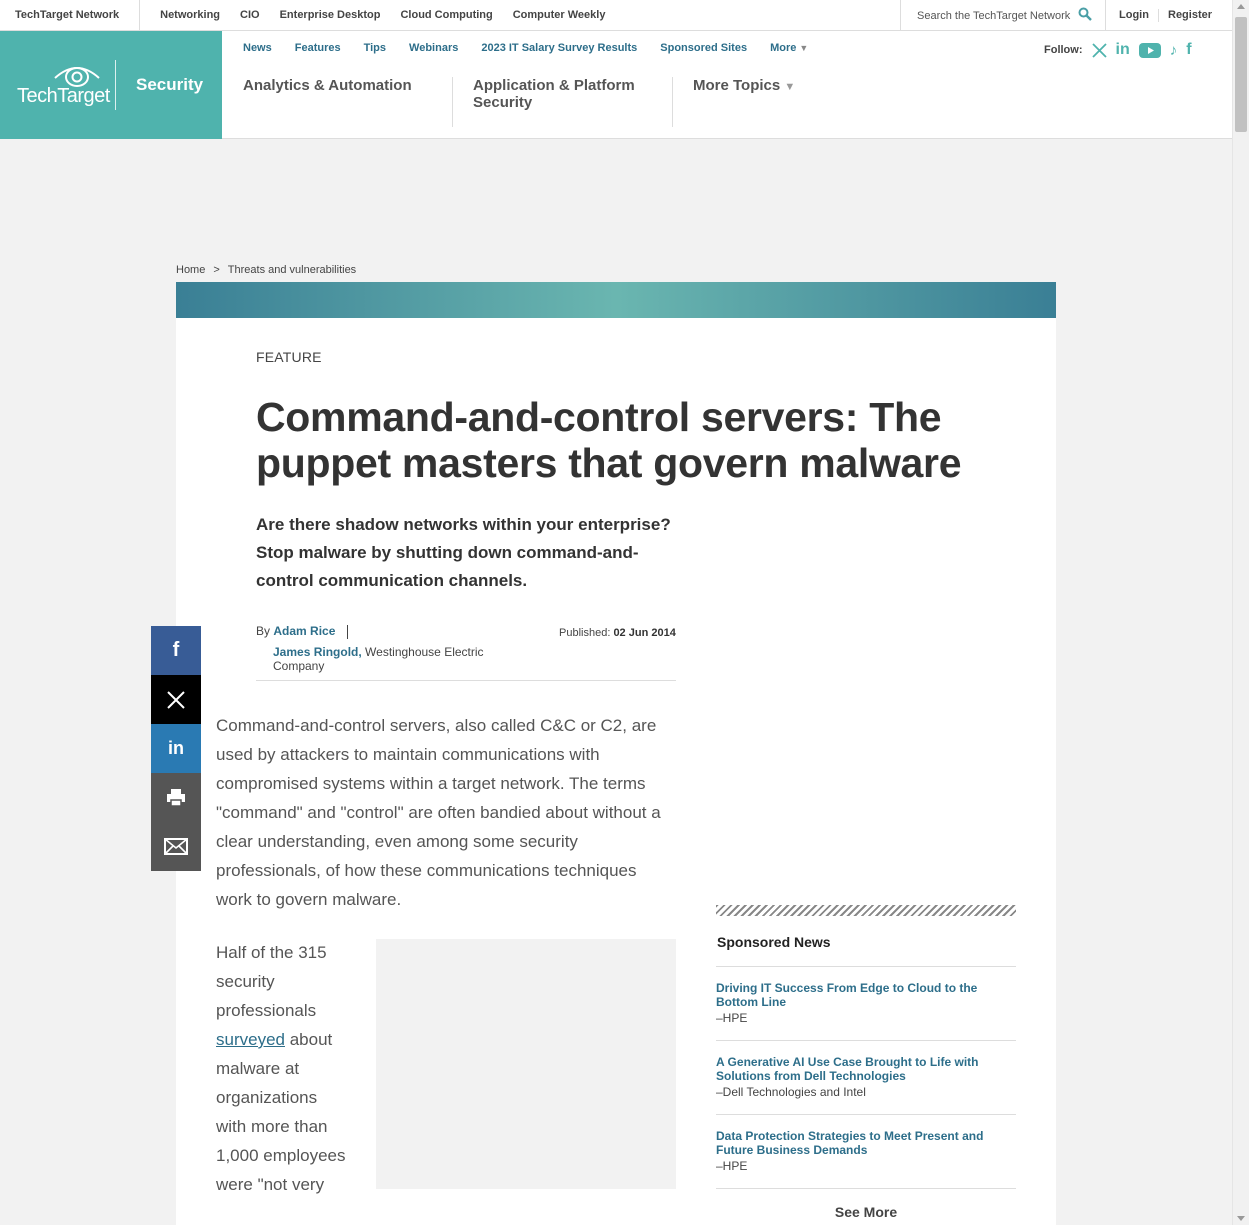  I want to click on see-more-button: See More, so click(866, 1204).